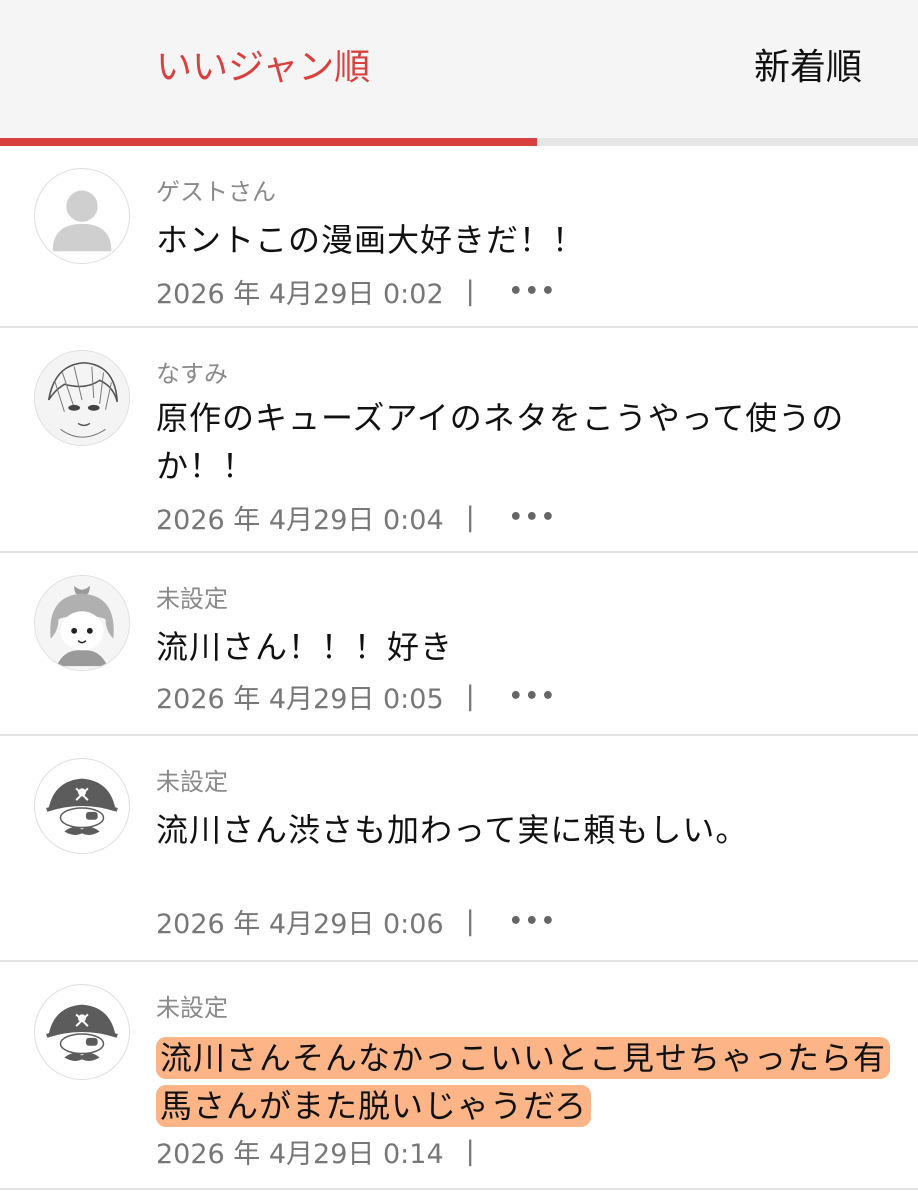 Image resolution: width=918 pixels, height=1200 pixels. I want to click on comment-meta: 2026 年 4月29日 0:05 | •••, so click(356, 696).